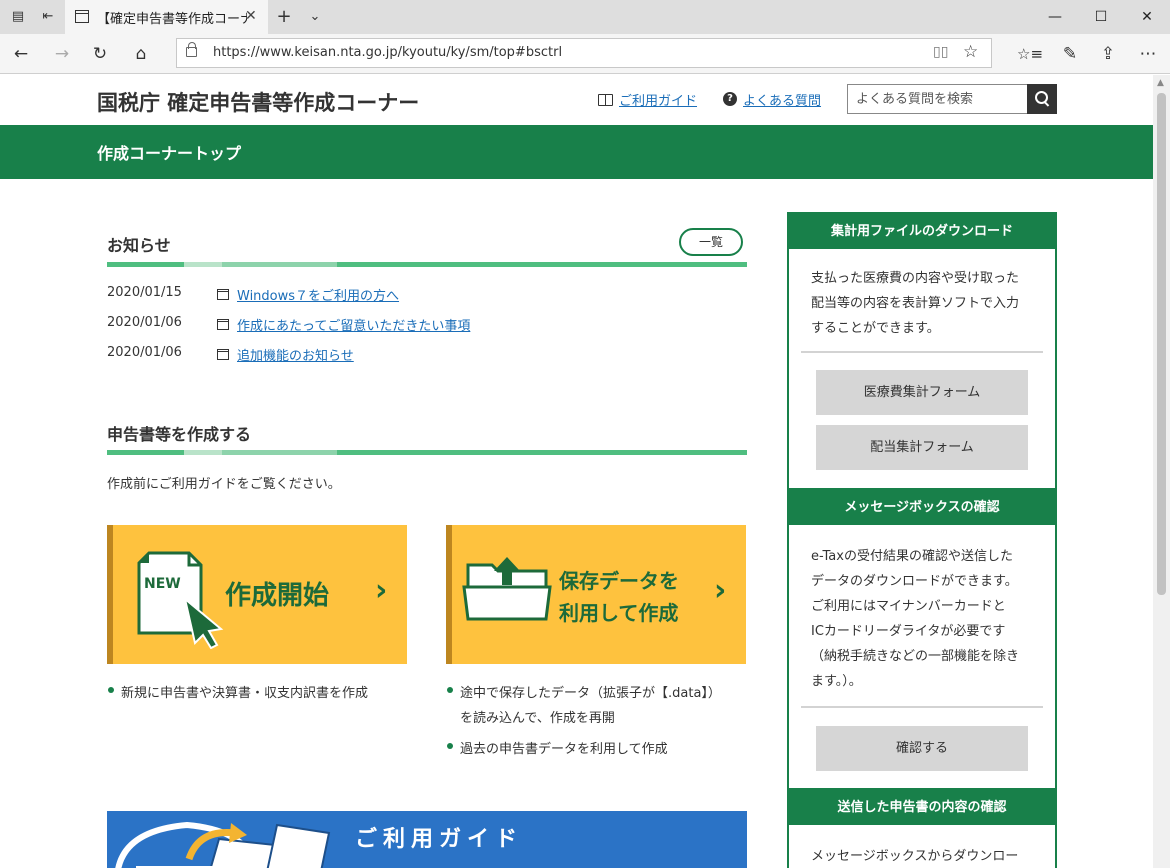 The height and width of the screenshot is (868, 1170). I want to click on message-heading: メッセージボックスの確認, so click(922, 507).